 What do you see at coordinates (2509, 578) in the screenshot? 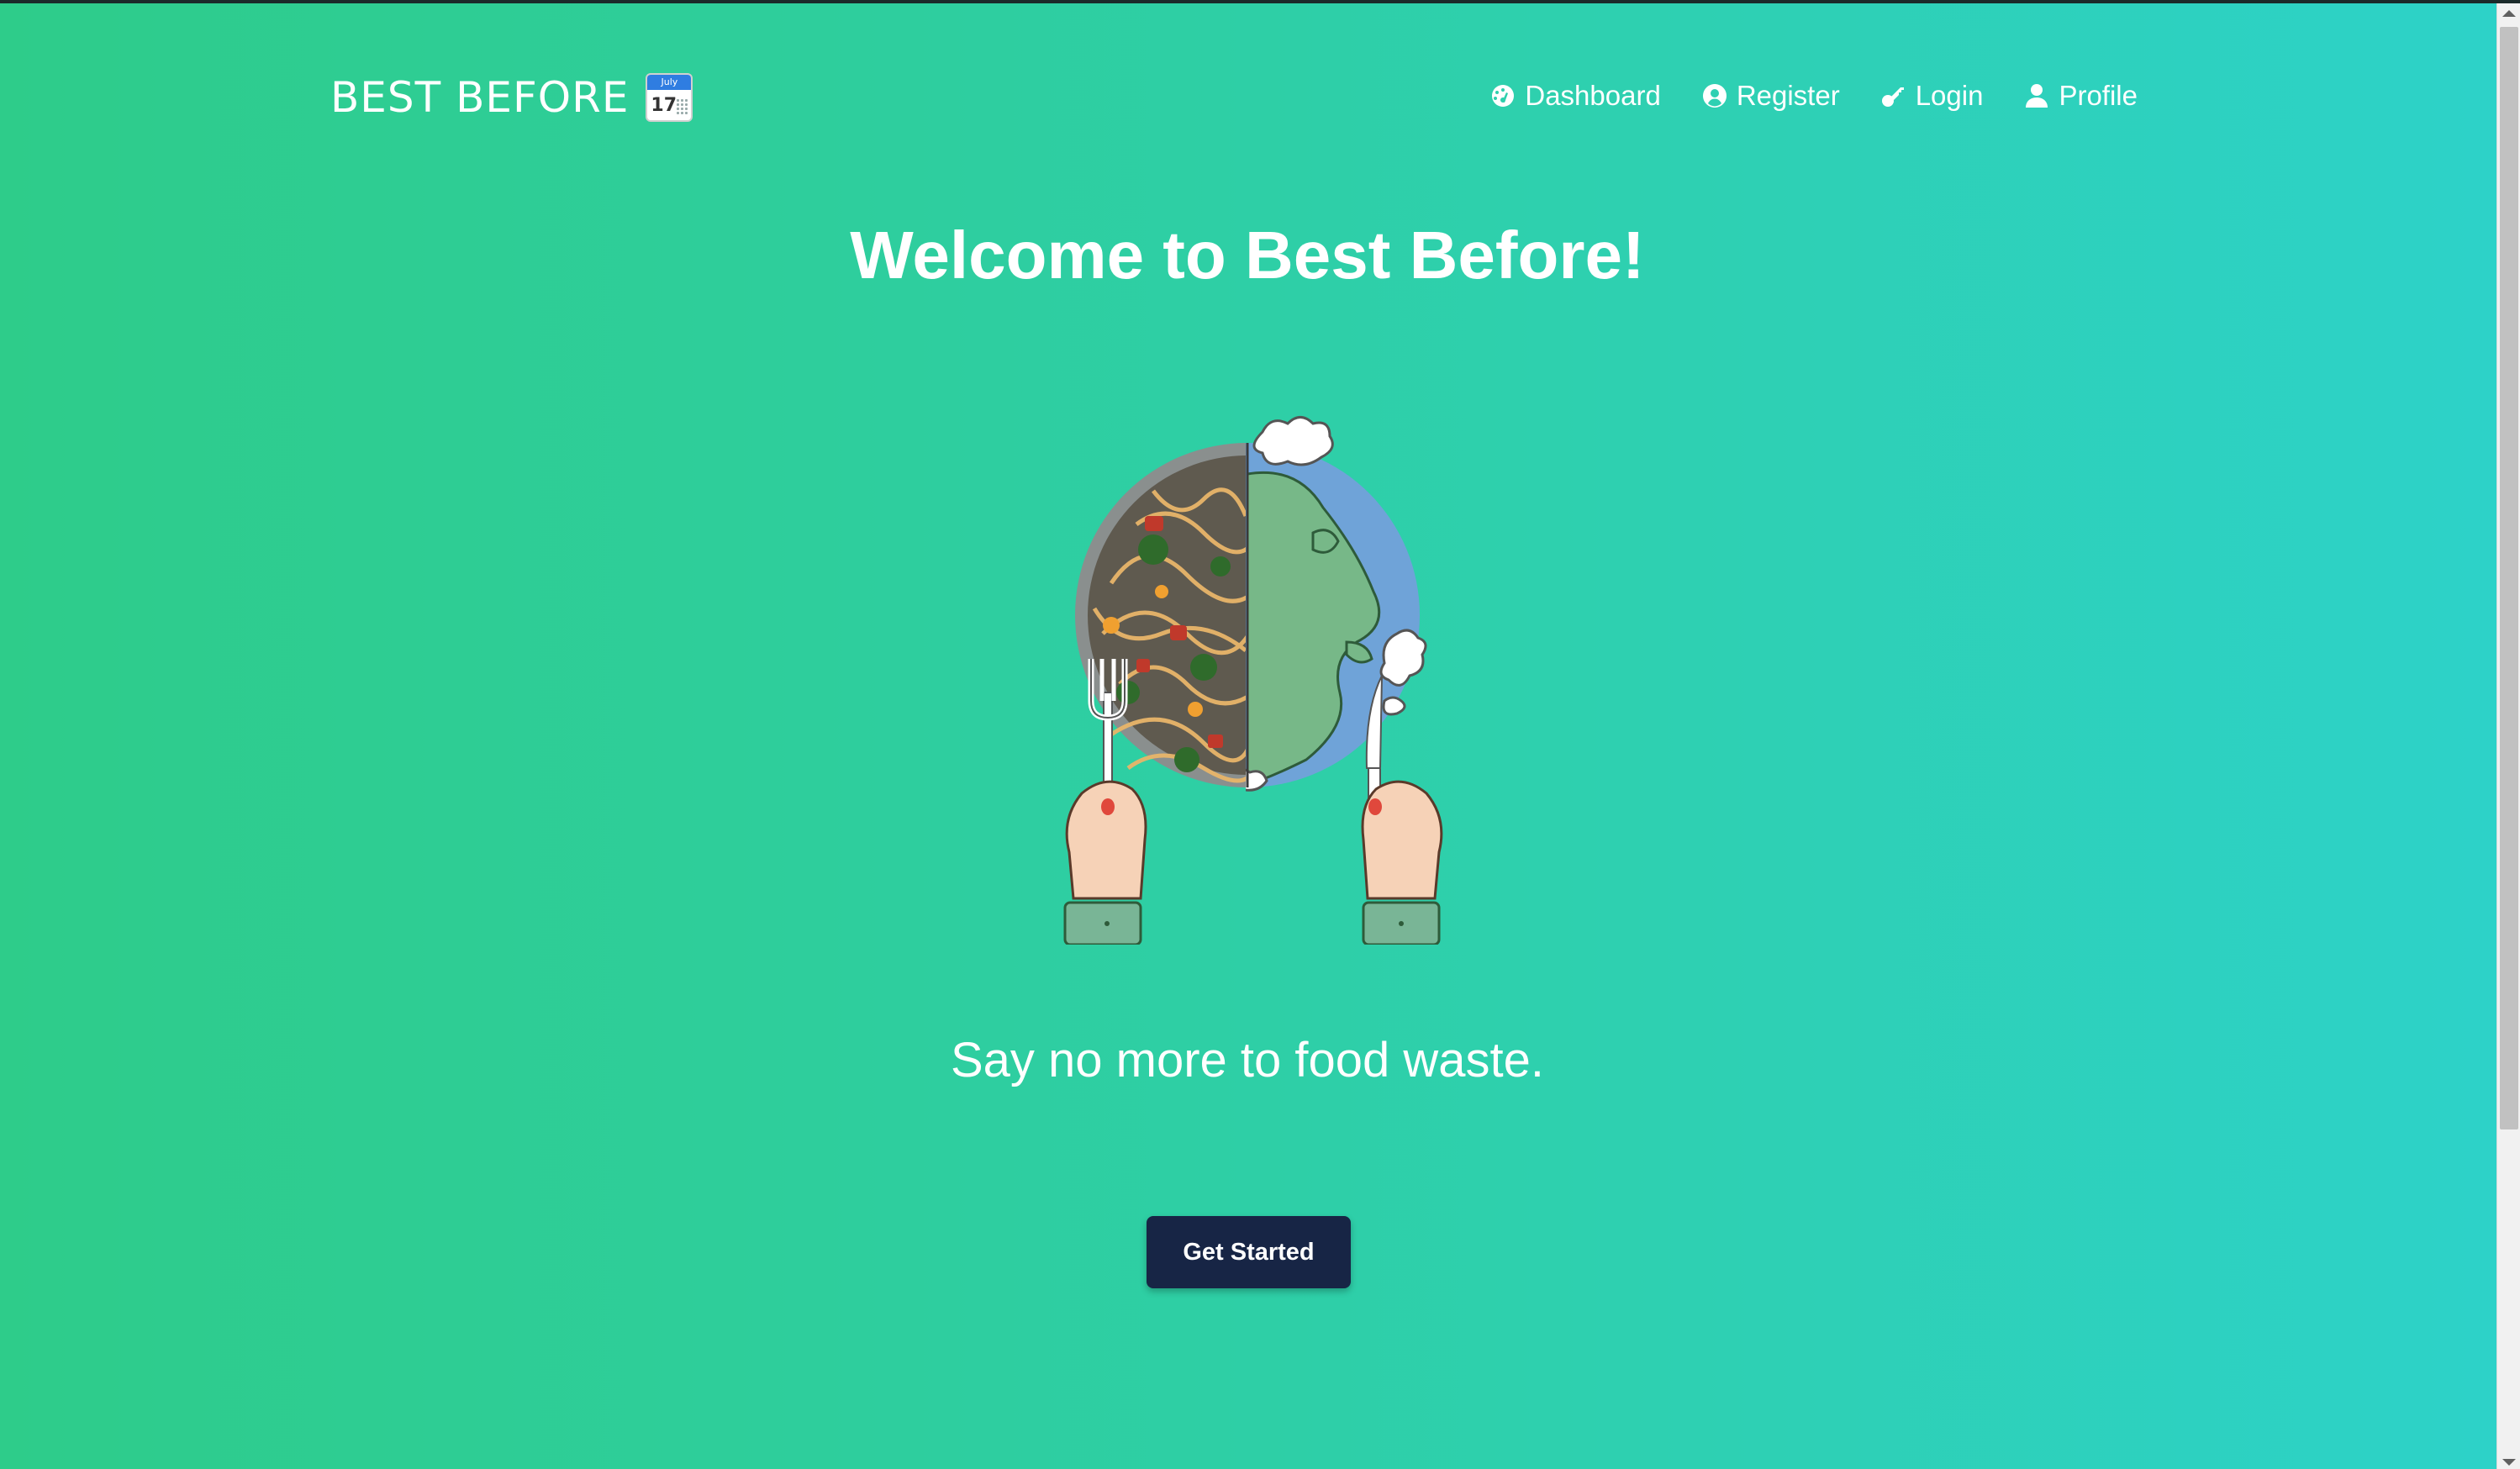
I see `scrollbar-thumb` at bounding box center [2509, 578].